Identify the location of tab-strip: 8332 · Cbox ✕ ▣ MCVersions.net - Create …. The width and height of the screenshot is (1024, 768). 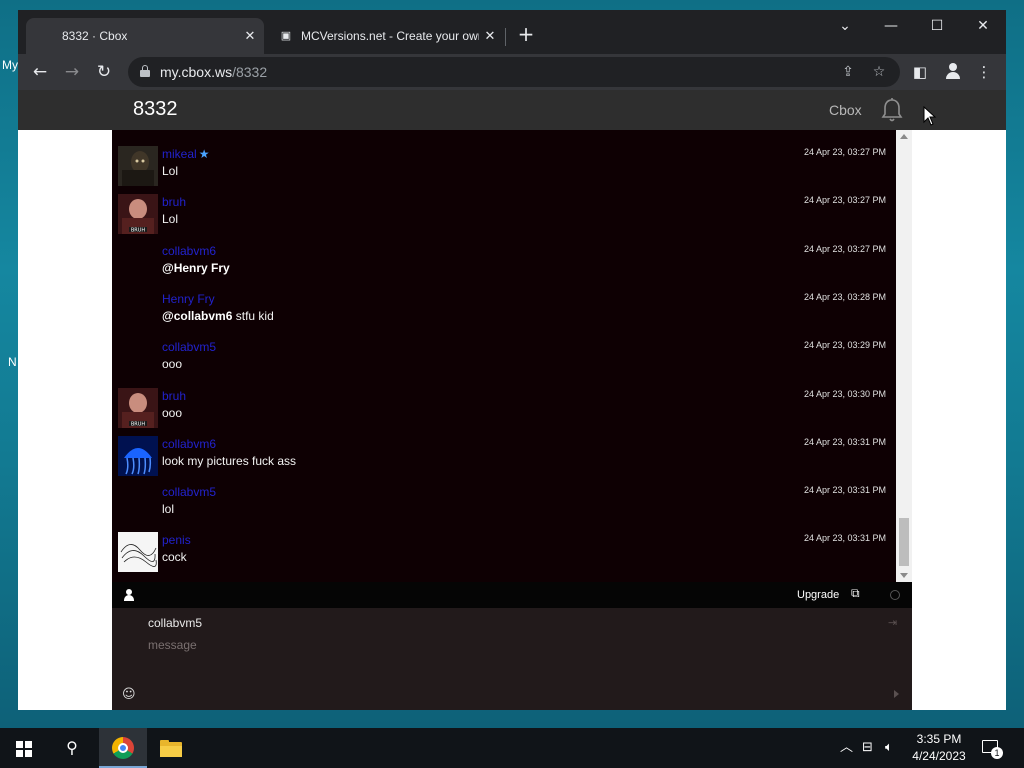
(512, 32).